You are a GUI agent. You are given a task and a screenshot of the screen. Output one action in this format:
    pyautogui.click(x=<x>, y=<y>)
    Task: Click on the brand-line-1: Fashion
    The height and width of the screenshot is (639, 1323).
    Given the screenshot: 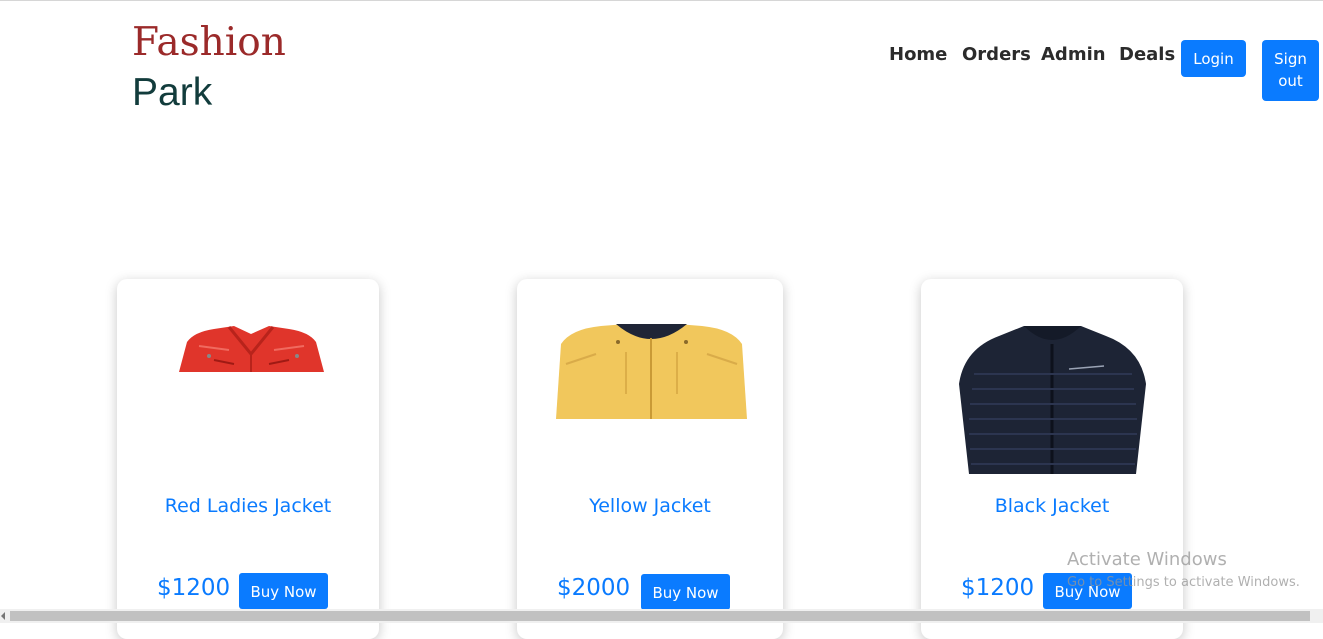 What is the action you would take?
    pyautogui.click(x=209, y=43)
    